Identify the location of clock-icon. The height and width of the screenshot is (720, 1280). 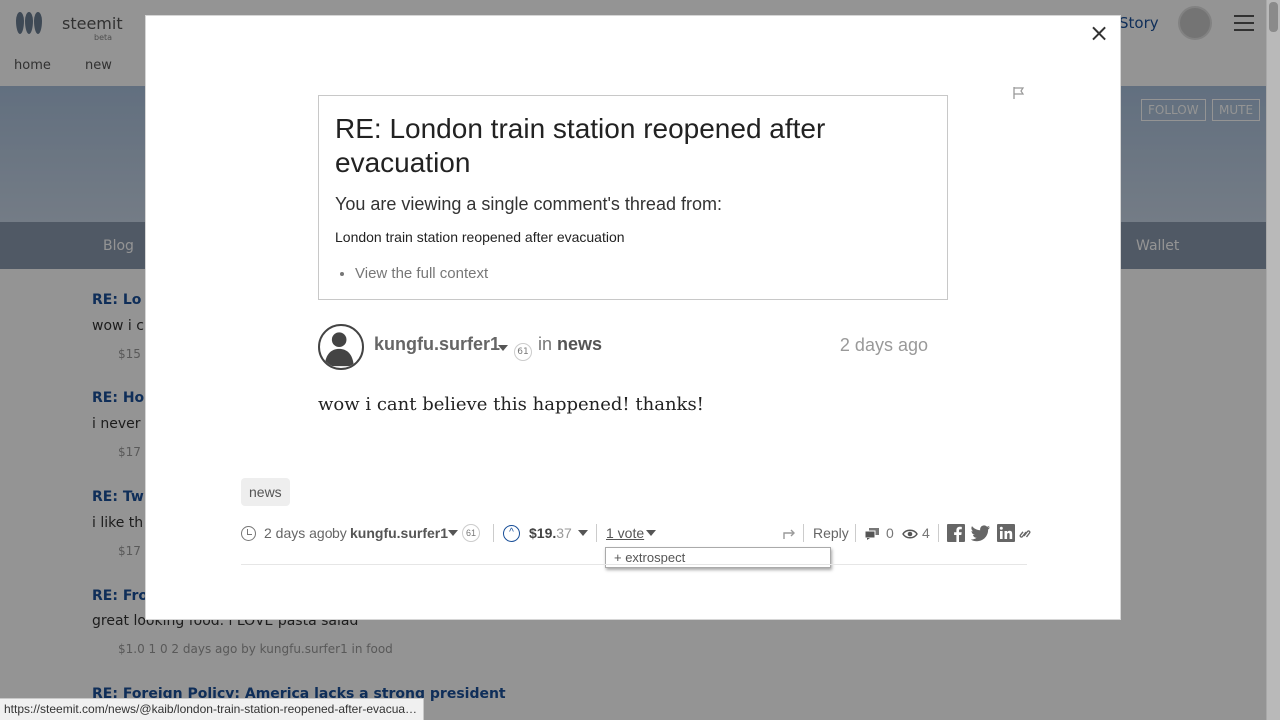
(248, 533).